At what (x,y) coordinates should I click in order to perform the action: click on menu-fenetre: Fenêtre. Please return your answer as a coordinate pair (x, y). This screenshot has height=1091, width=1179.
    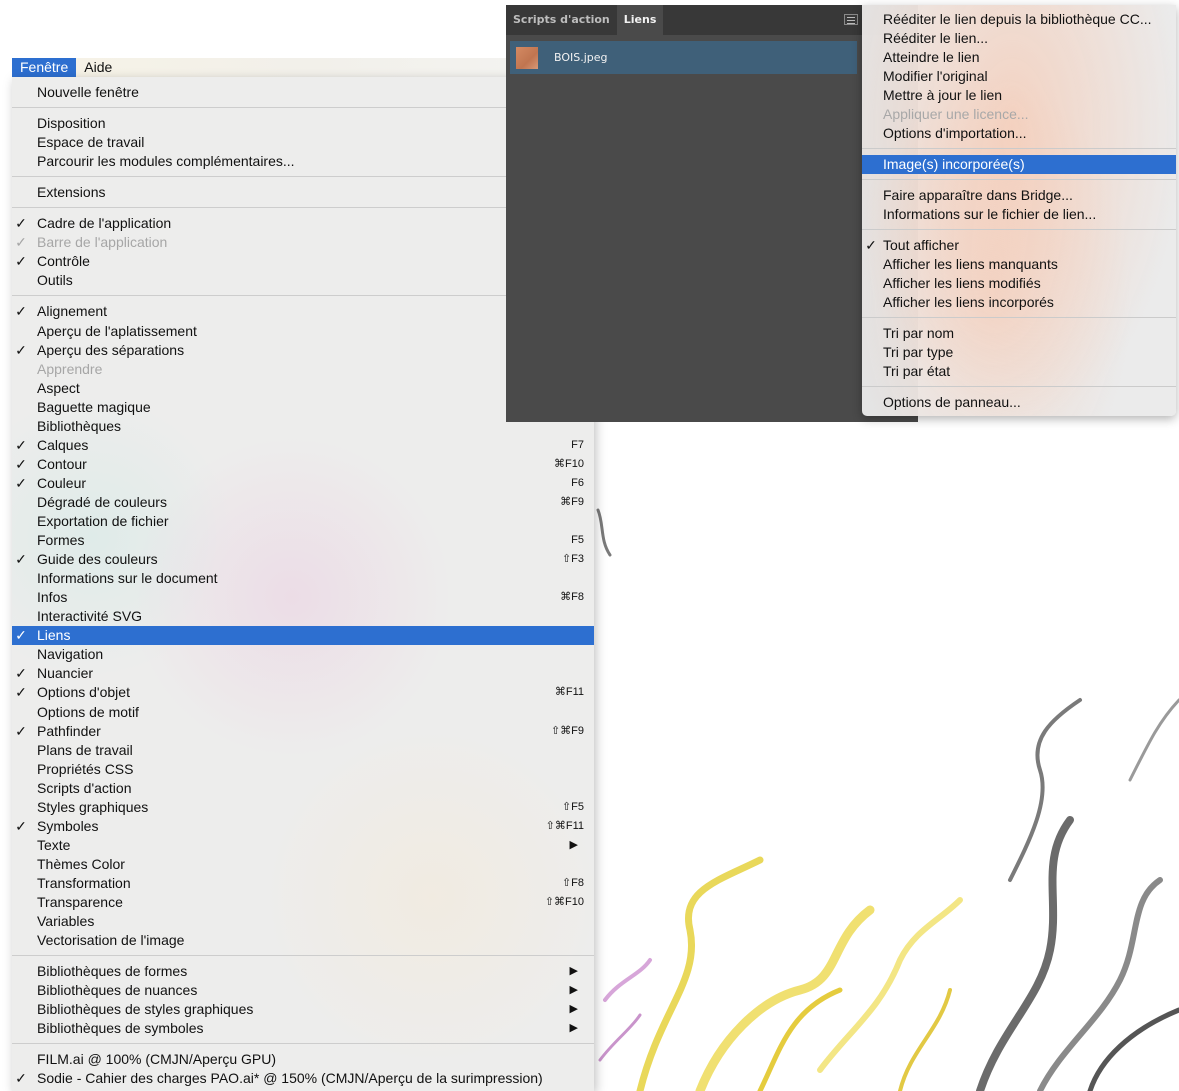
    Looking at the image, I should click on (44, 67).